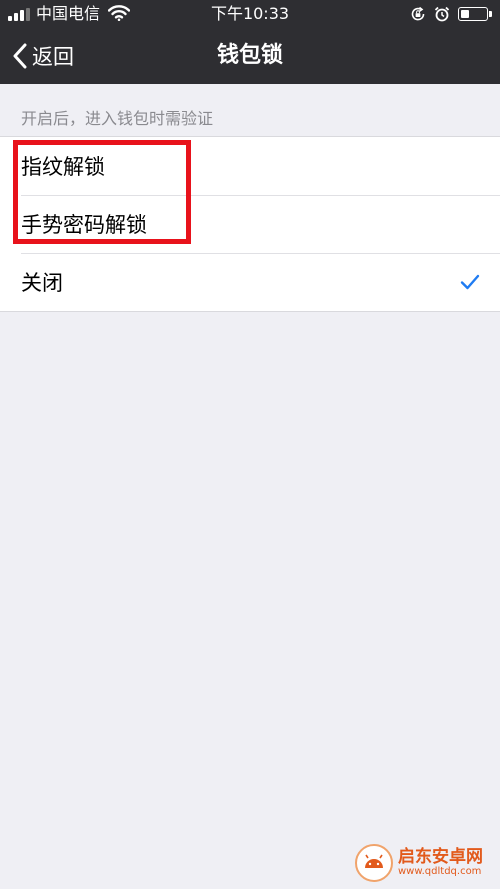 The height and width of the screenshot is (889, 500). I want to click on option-off: 关闭, so click(250, 282).